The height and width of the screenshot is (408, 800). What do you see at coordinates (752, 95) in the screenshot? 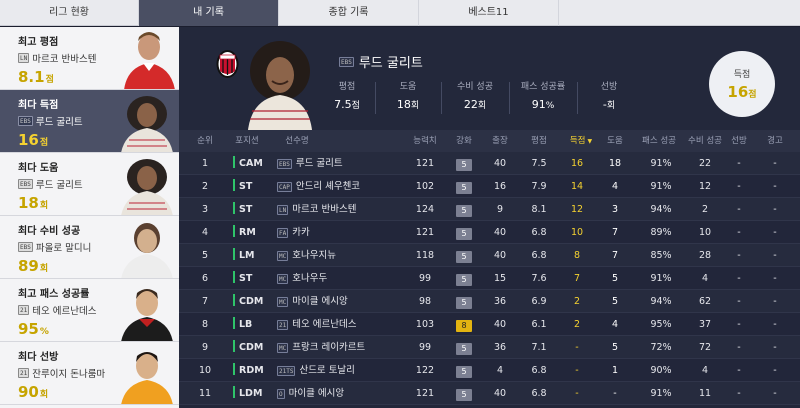
I see `goals-unit: 점` at bounding box center [752, 95].